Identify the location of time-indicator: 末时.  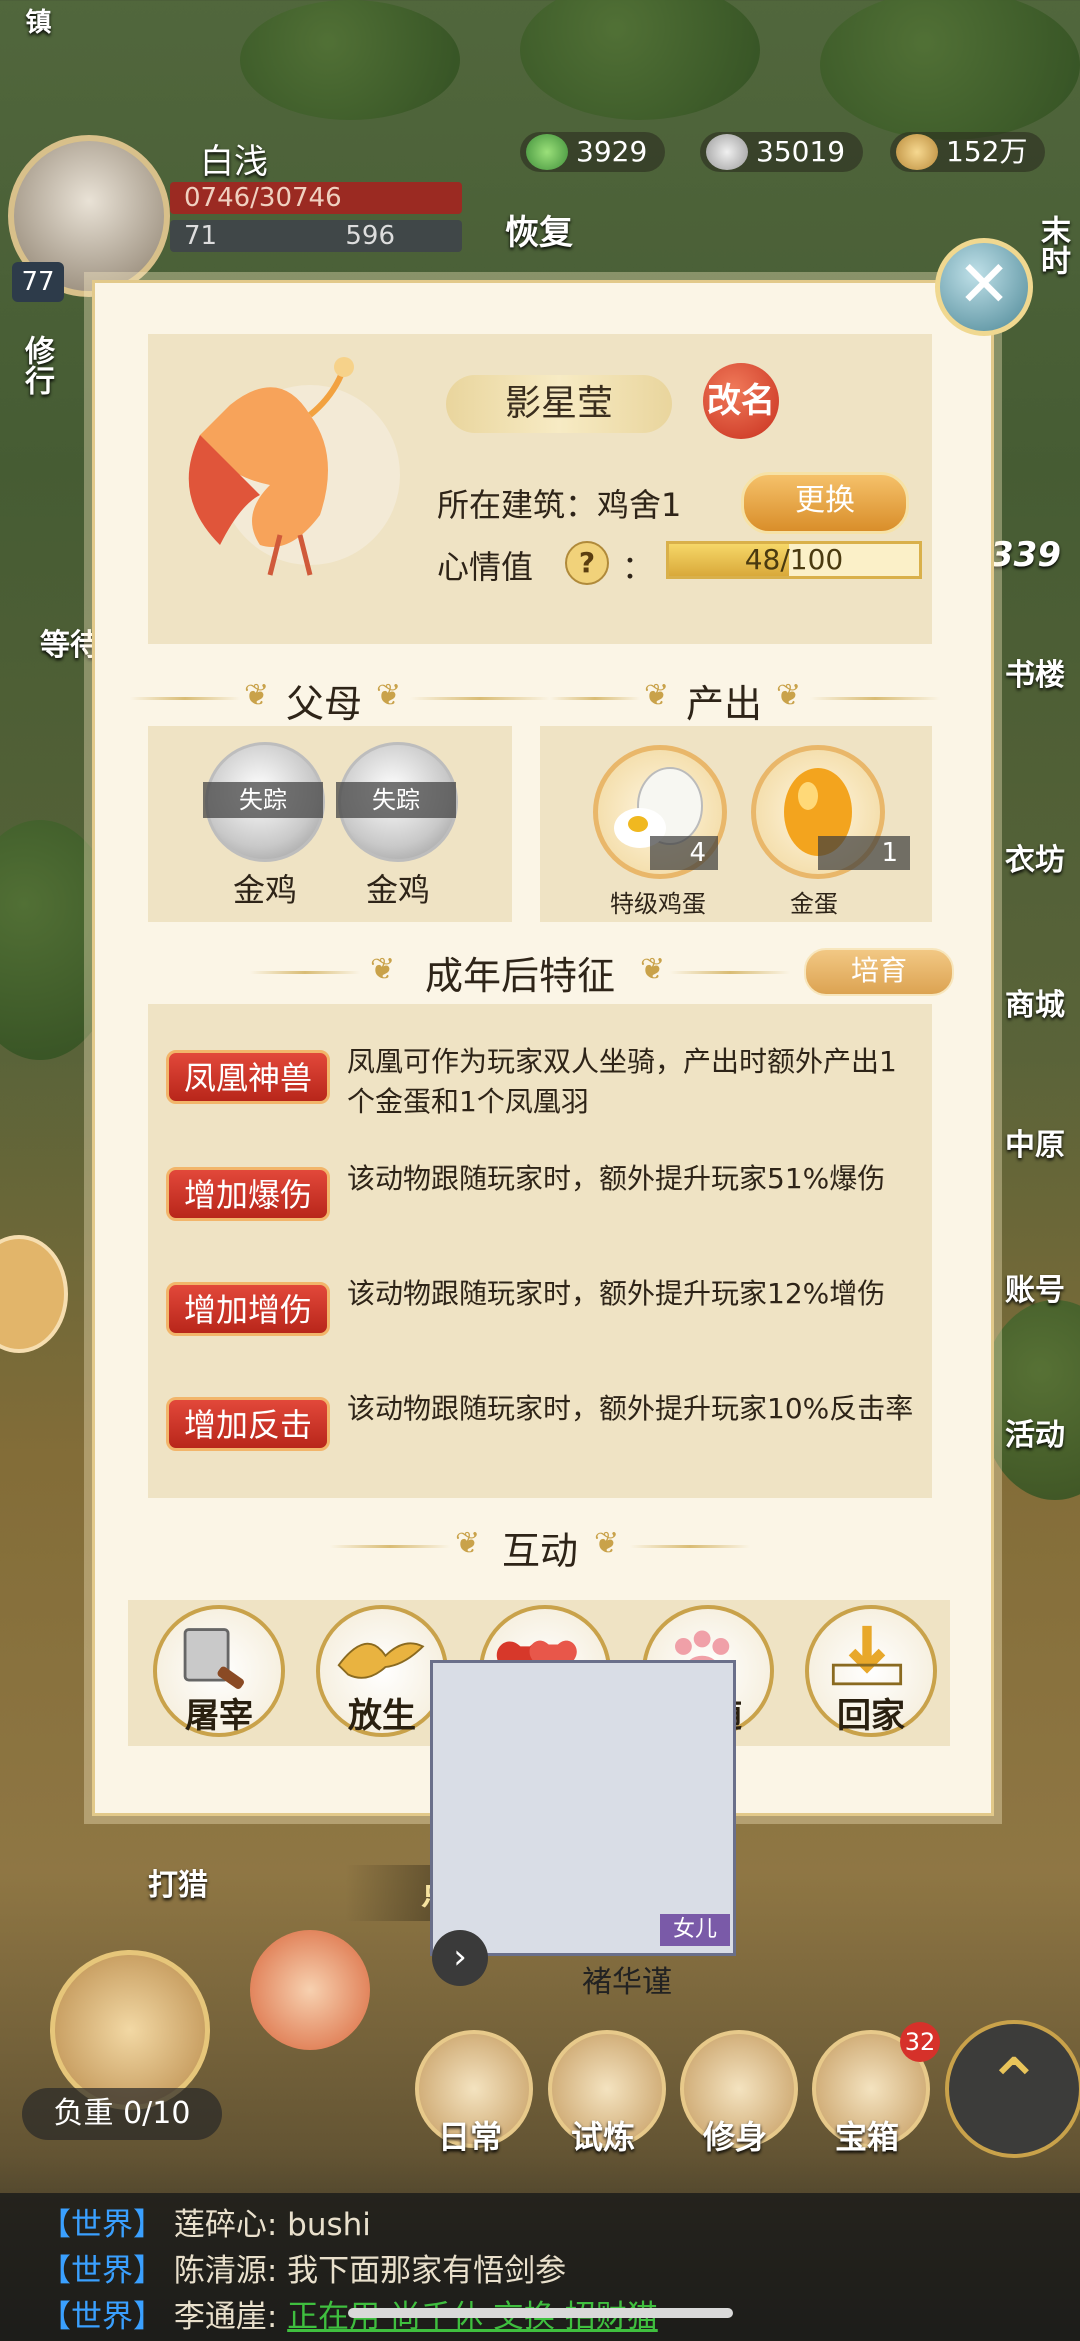
(1052, 245).